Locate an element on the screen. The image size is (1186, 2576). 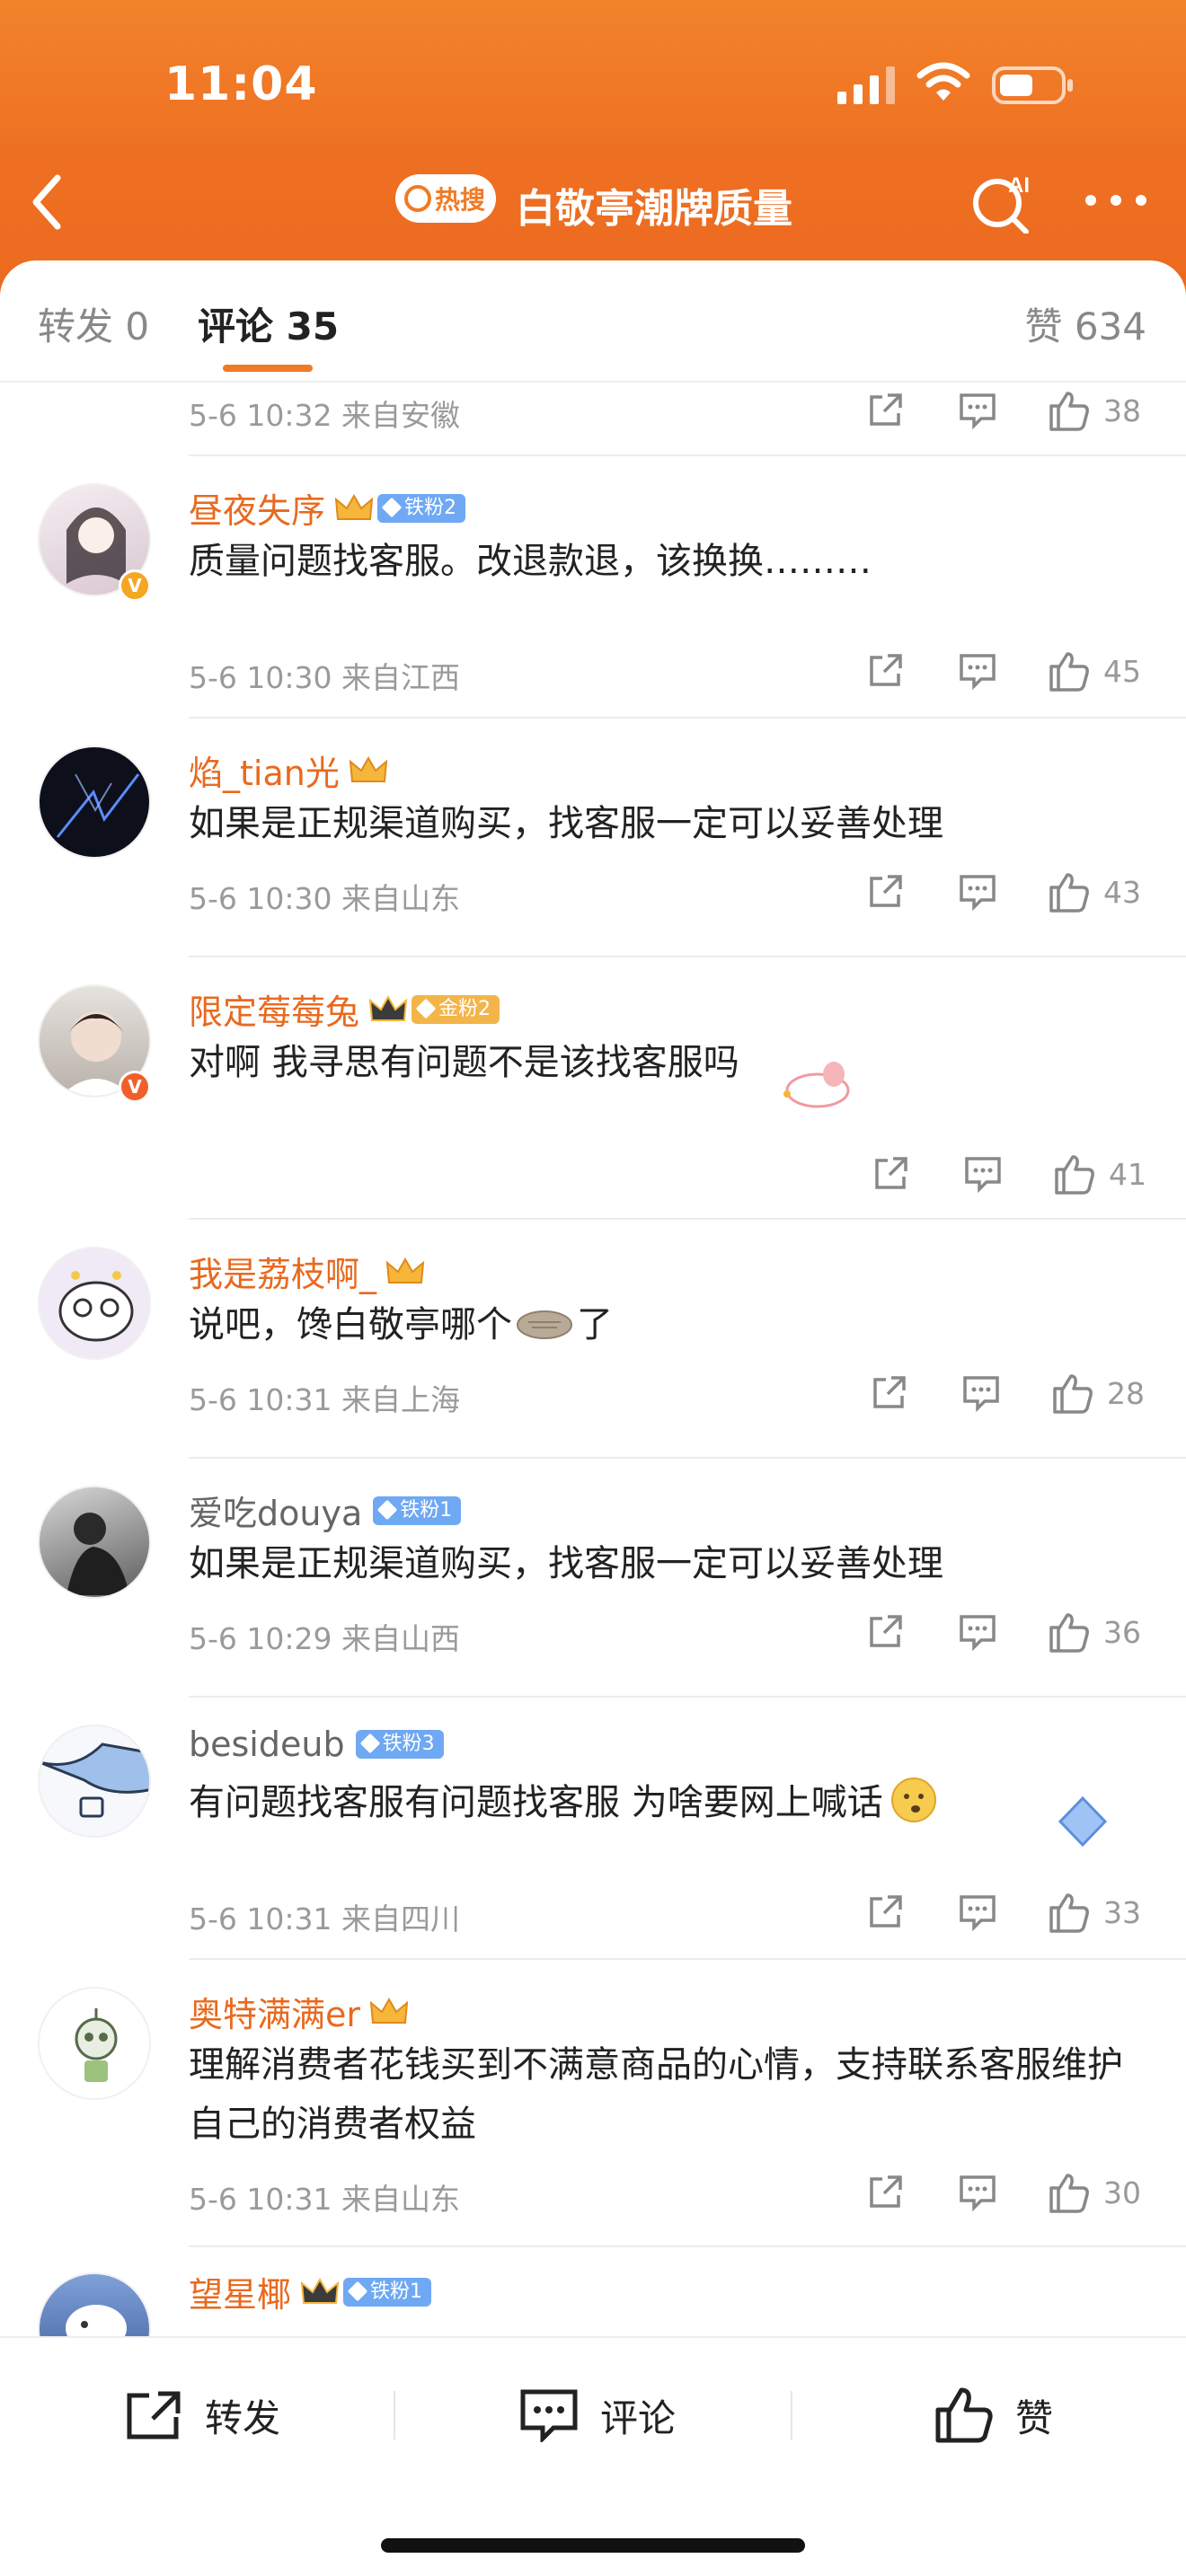
comment-text: 理解消费者花钱买到不满意商品的心情，支持联系客服维护自己的消费者权益 is located at coordinates (656, 2094).